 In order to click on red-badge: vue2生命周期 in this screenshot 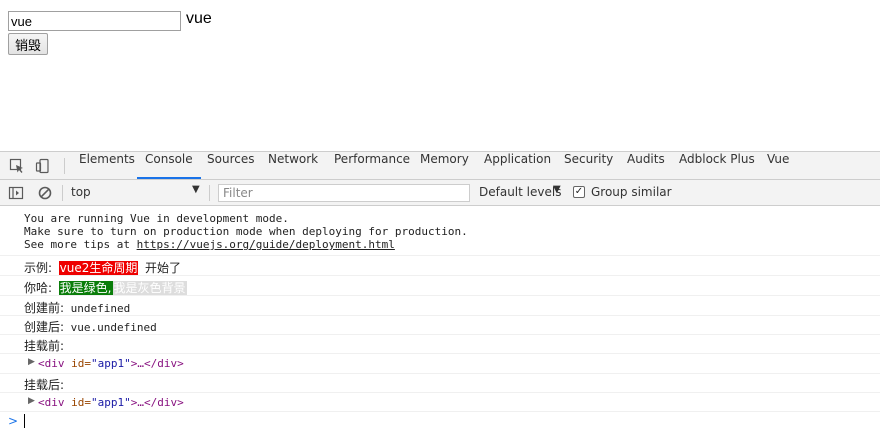, I will do `click(98, 268)`.